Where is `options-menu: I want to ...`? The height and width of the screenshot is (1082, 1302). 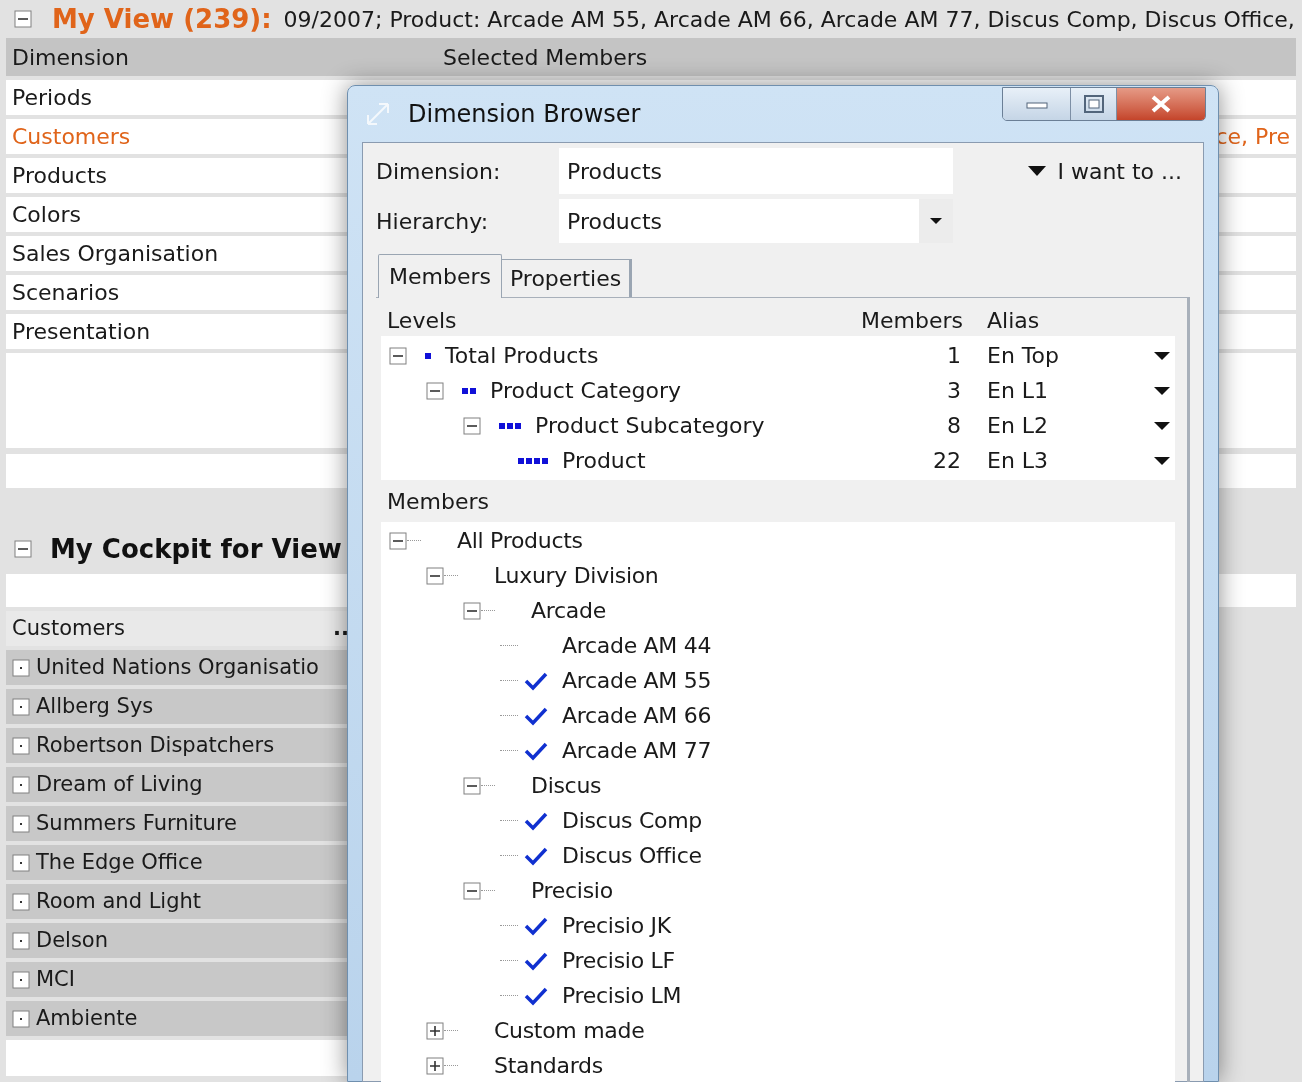 options-menu: I want to ... is located at coordinates (1108, 171).